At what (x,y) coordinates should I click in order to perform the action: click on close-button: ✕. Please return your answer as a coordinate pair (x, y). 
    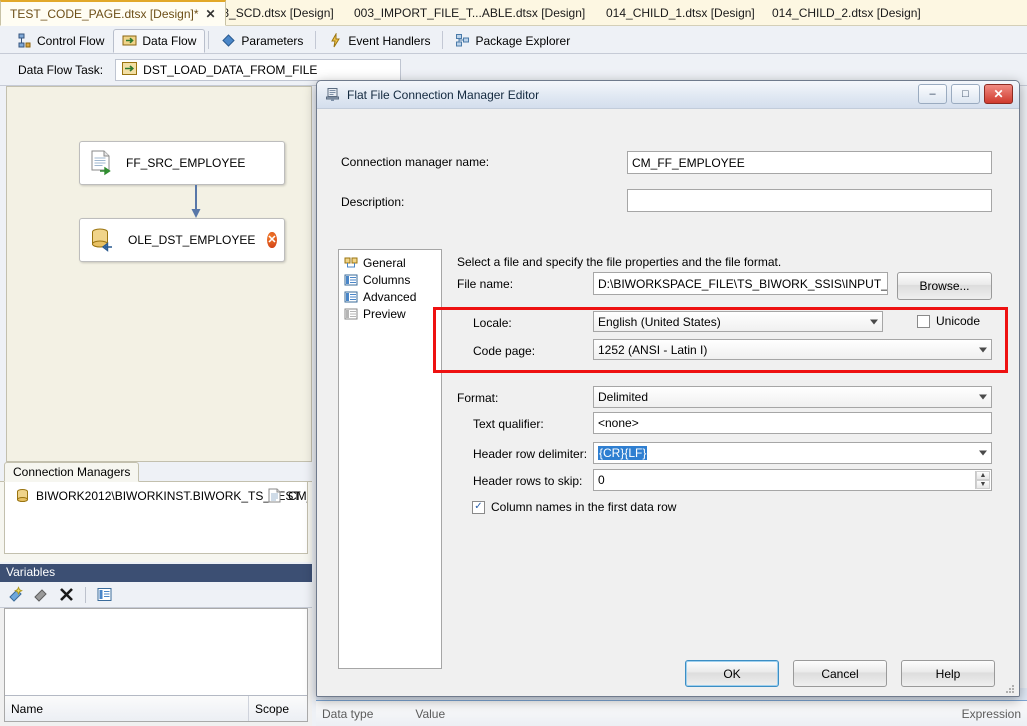
    Looking at the image, I should click on (998, 94).